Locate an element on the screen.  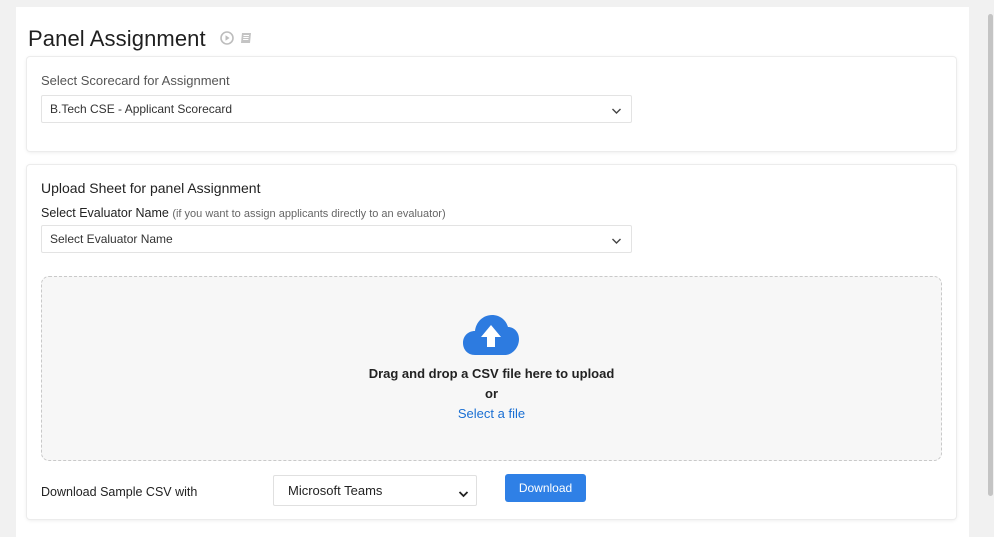
sample-platform-value: Microsoft Teams is located at coordinates (335, 490).